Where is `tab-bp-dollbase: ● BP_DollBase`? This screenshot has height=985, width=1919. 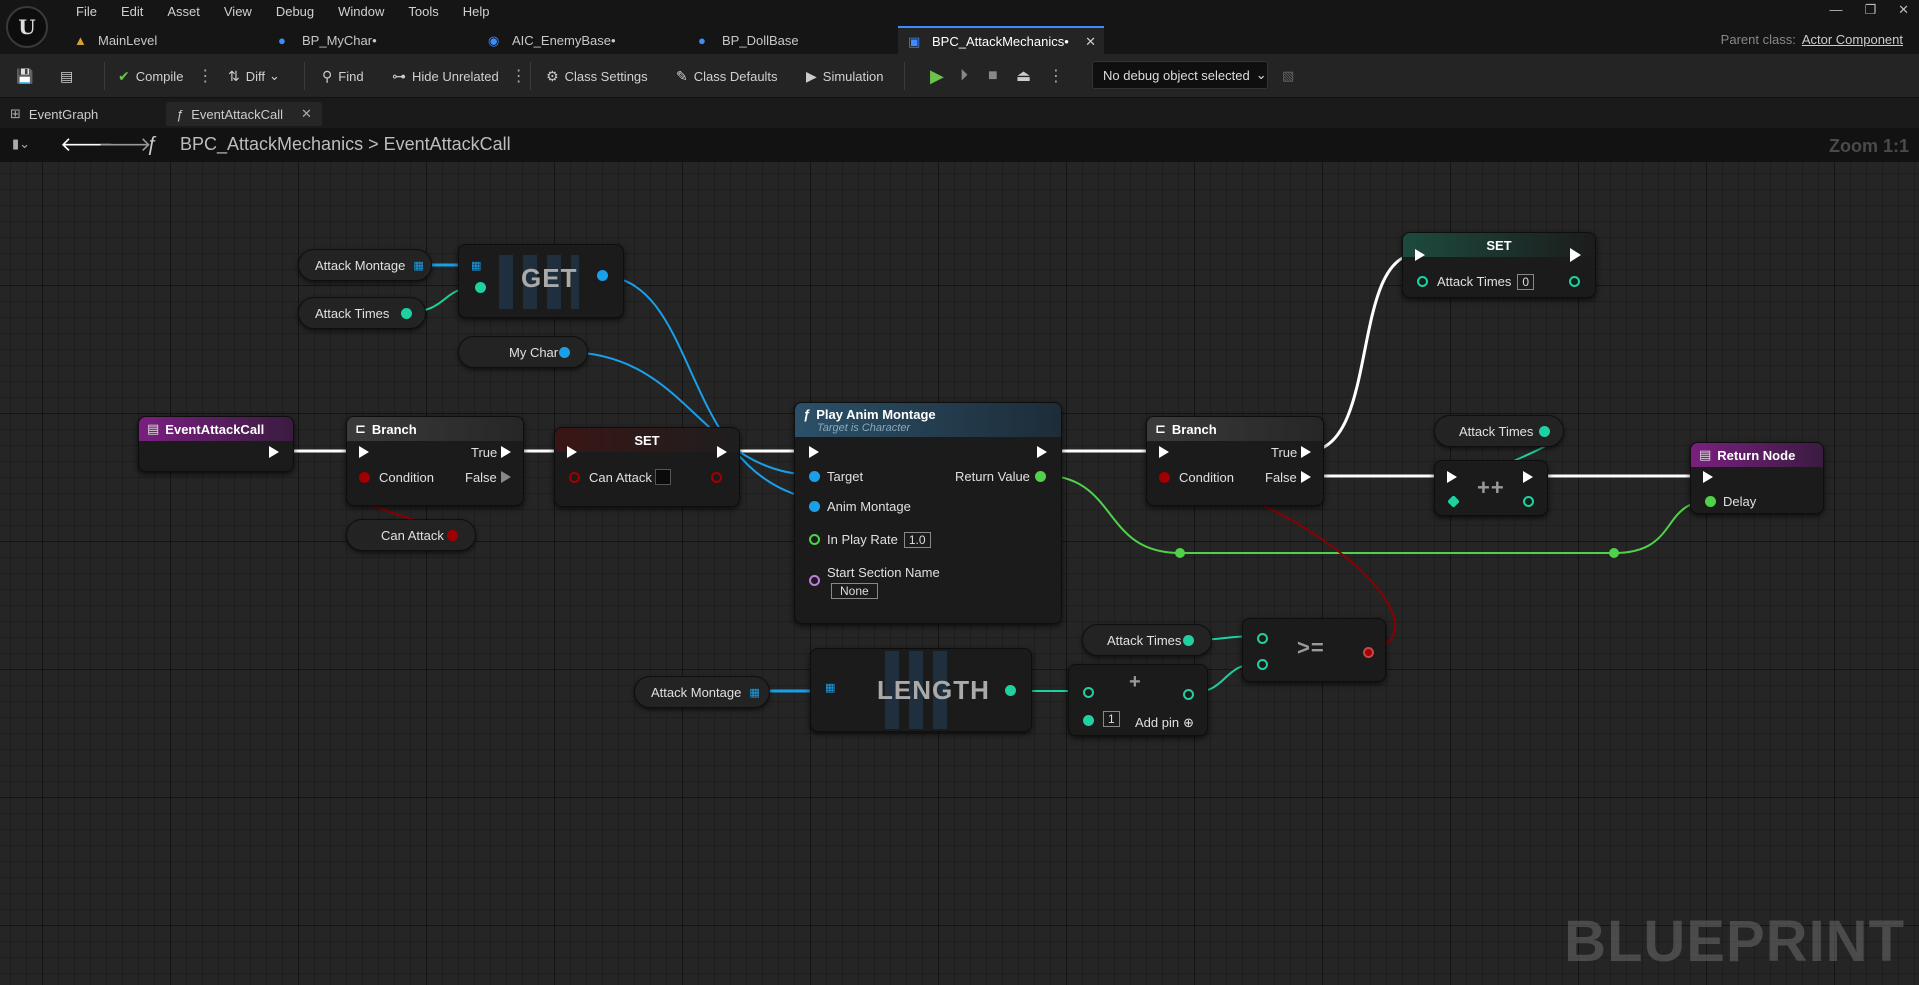
tab-bp-dollbase: ● BP_DollBase is located at coordinates (791, 40).